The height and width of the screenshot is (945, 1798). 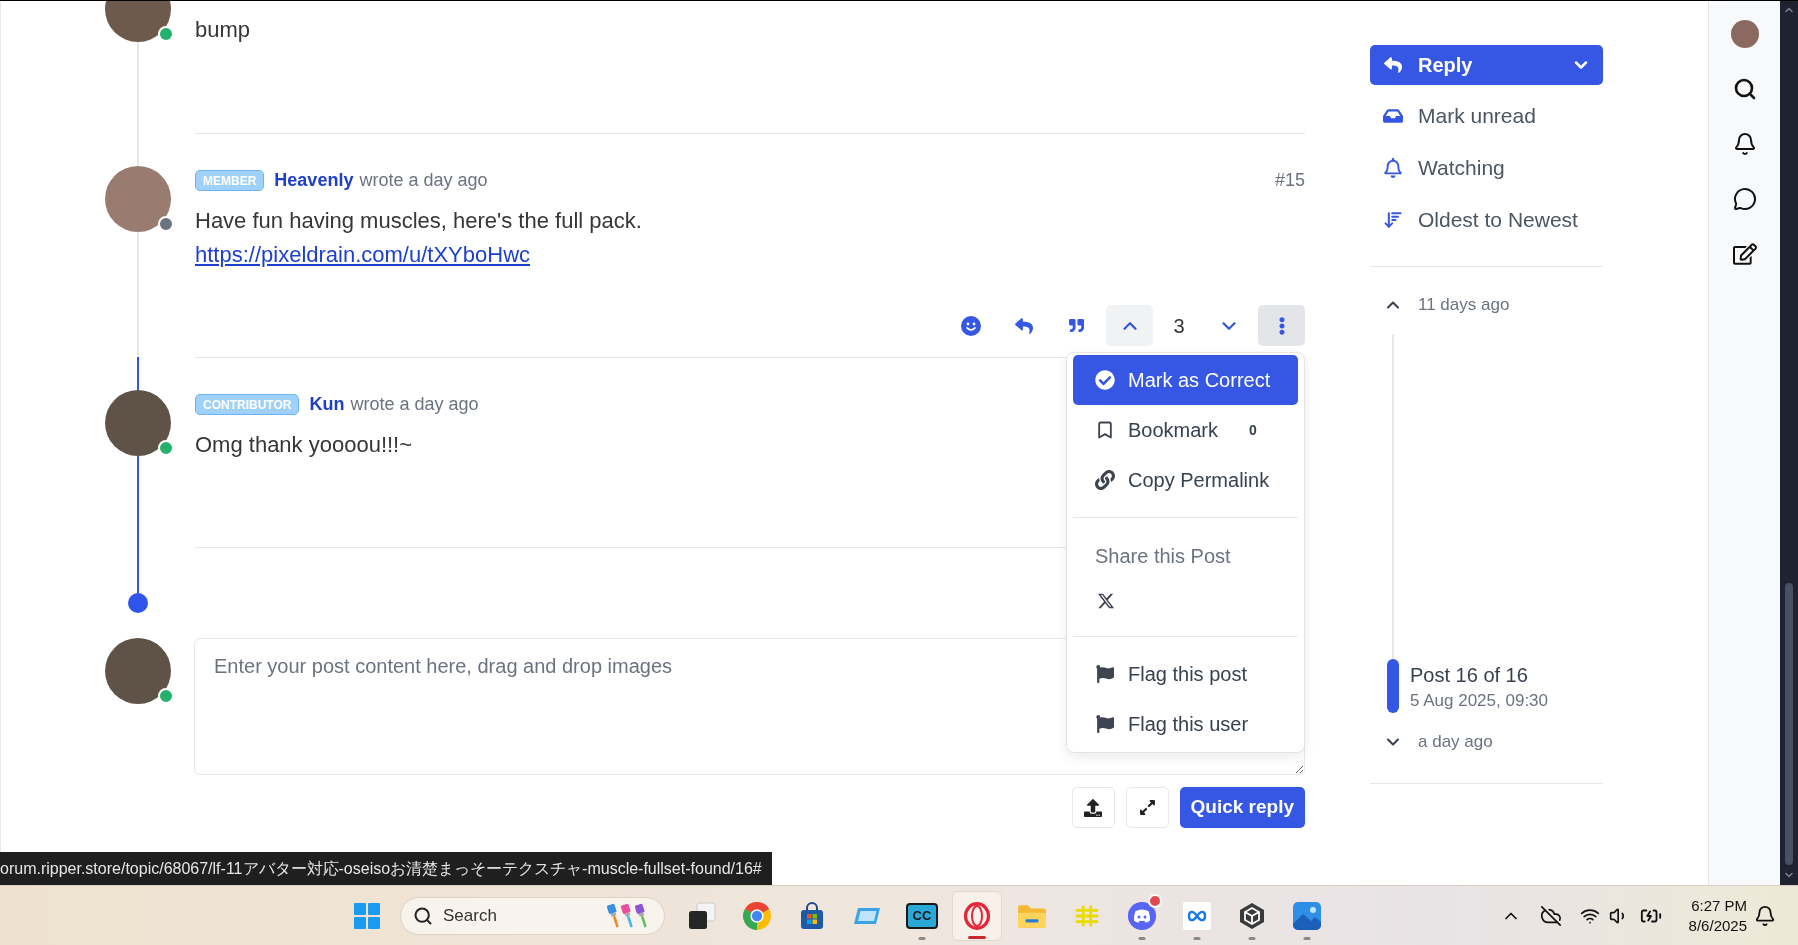 I want to click on post-body: Have fun having muscles, here's the full pack., so click(x=418, y=221).